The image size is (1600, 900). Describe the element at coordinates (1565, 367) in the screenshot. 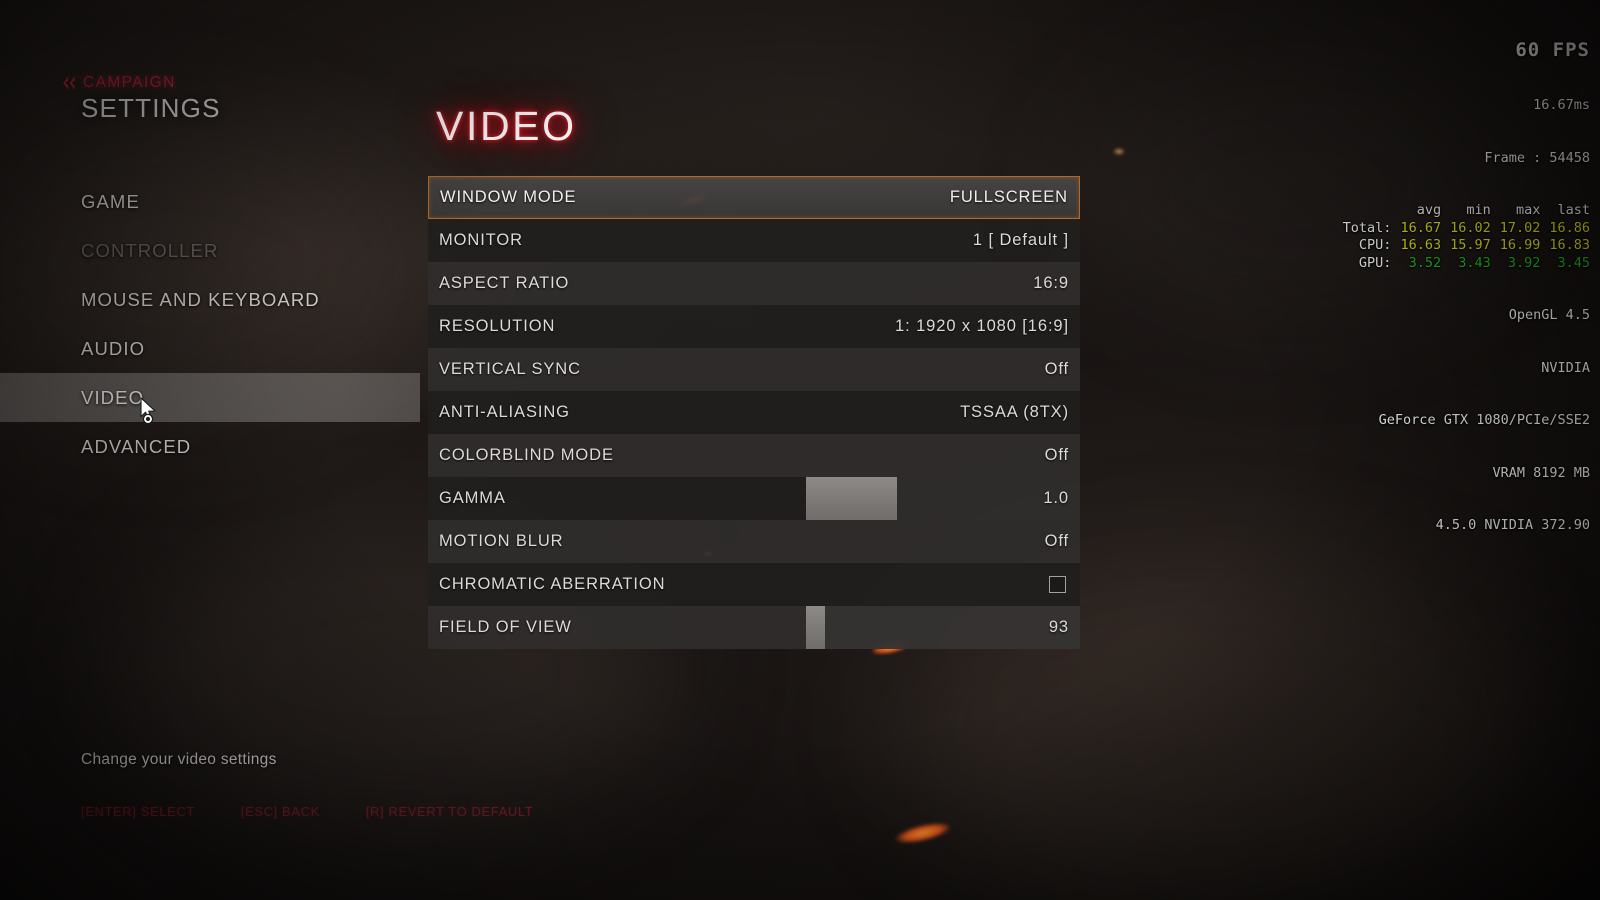

I see `gpu-vendor: NVIDIA` at that location.